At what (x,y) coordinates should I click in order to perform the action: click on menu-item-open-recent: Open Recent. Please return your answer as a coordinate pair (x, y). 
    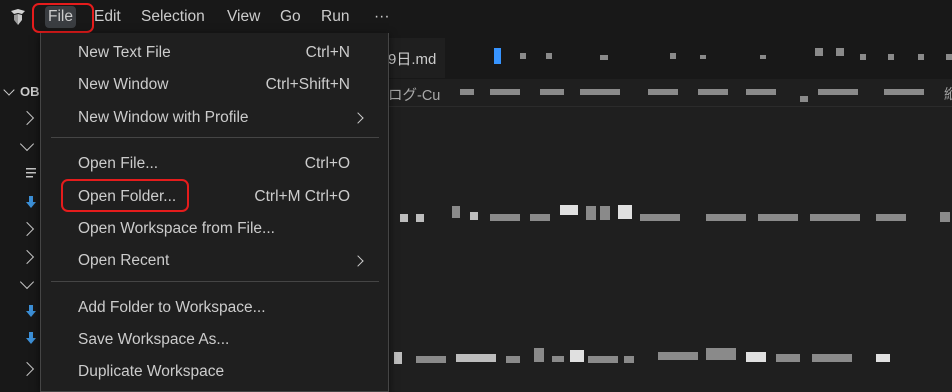
    Looking at the image, I should click on (215, 260).